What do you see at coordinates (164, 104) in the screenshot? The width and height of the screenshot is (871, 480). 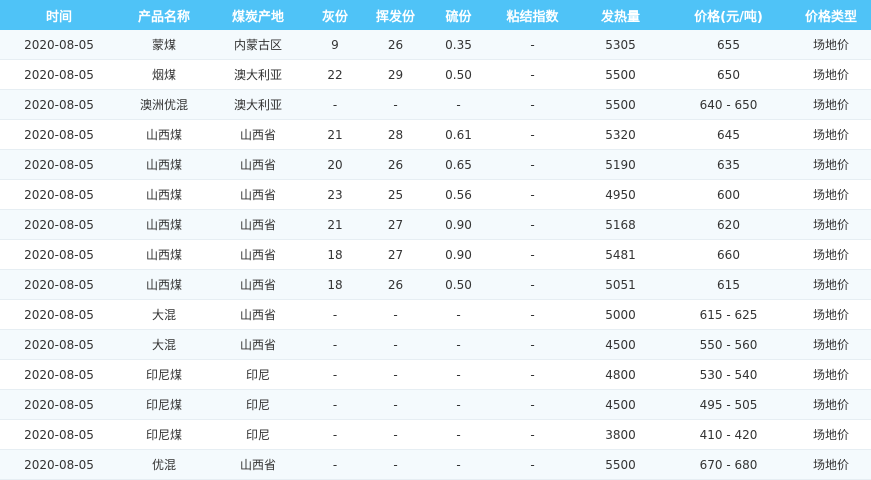 I see `cell-product-name: 澳洲优混` at bounding box center [164, 104].